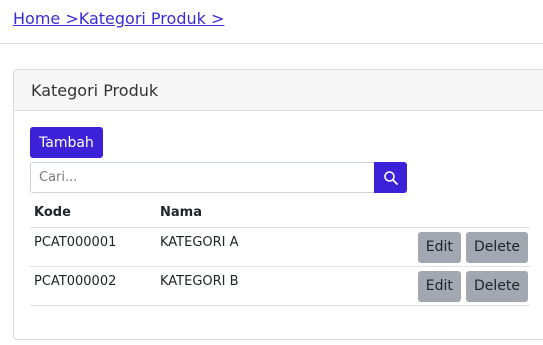 The width and height of the screenshot is (543, 345). What do you see at coordinates (93, 212) in the screenshot?
I see `column-header-code: Kode` at bounding box center [93, 212].